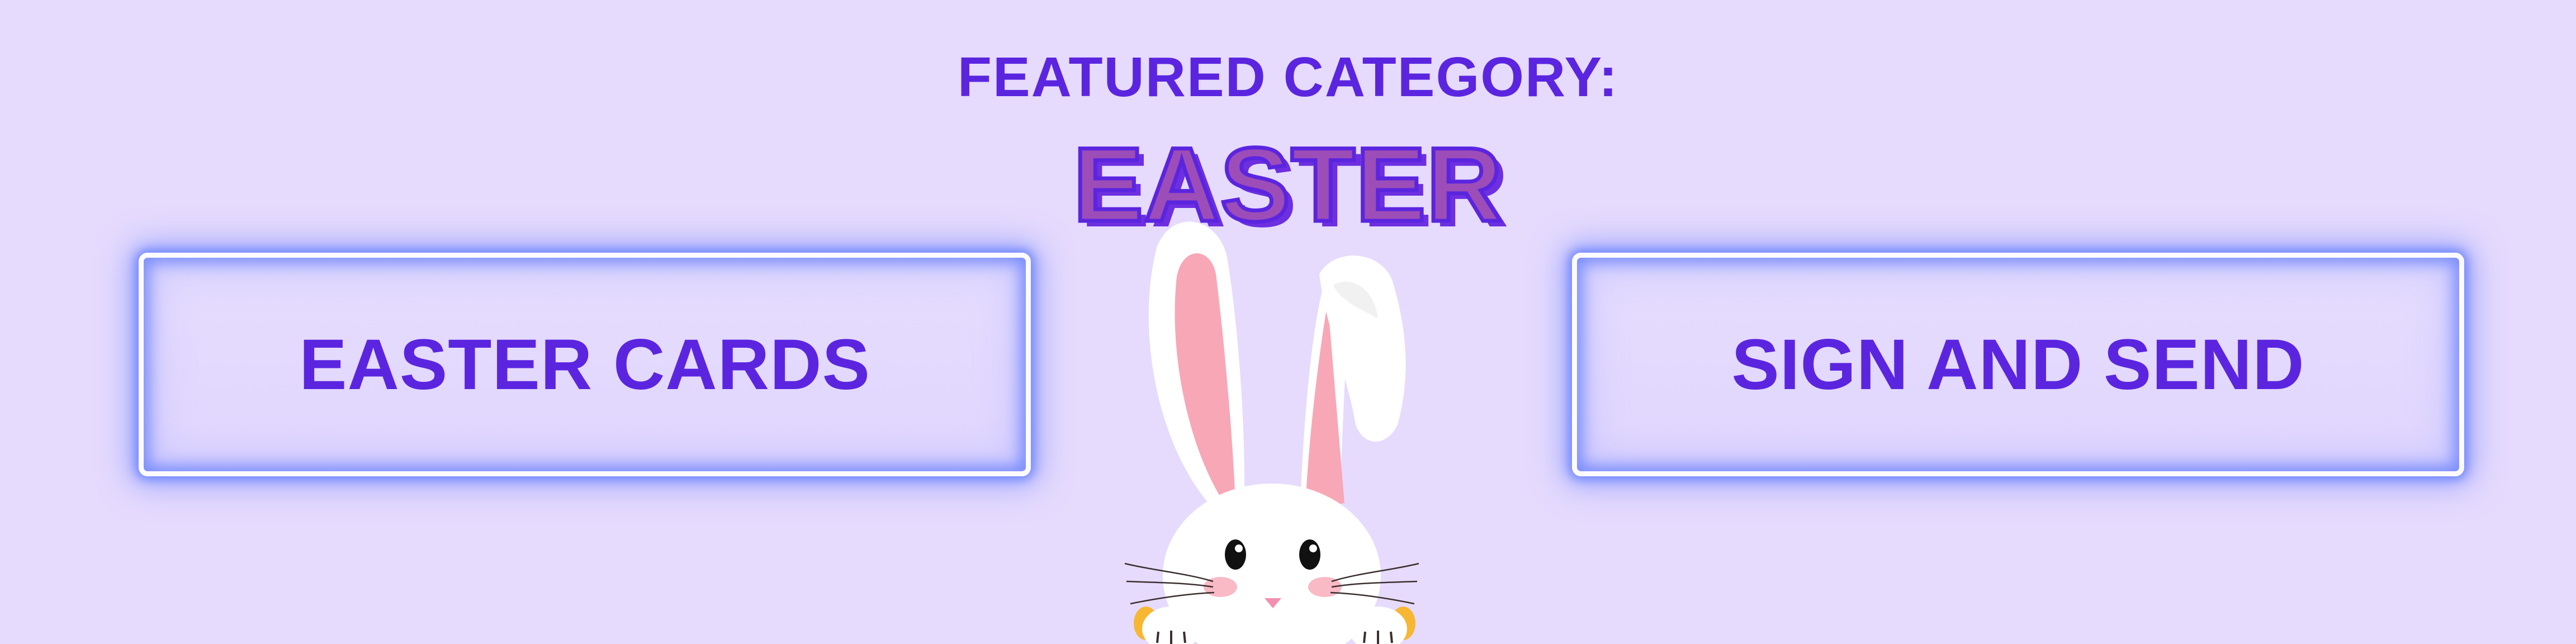 Image resolution: width=2576 pixels, height=644 pixels. I want to click on sign-and-send-button: SIGN AND SEND, so click(2018, 365).